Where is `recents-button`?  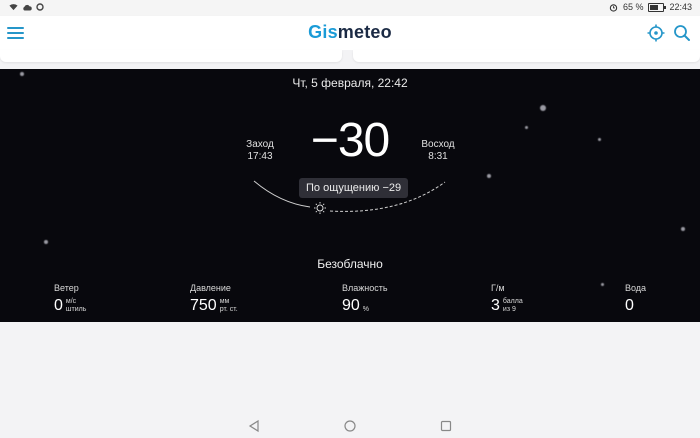
recents-button is located at coordinates (446, 426).